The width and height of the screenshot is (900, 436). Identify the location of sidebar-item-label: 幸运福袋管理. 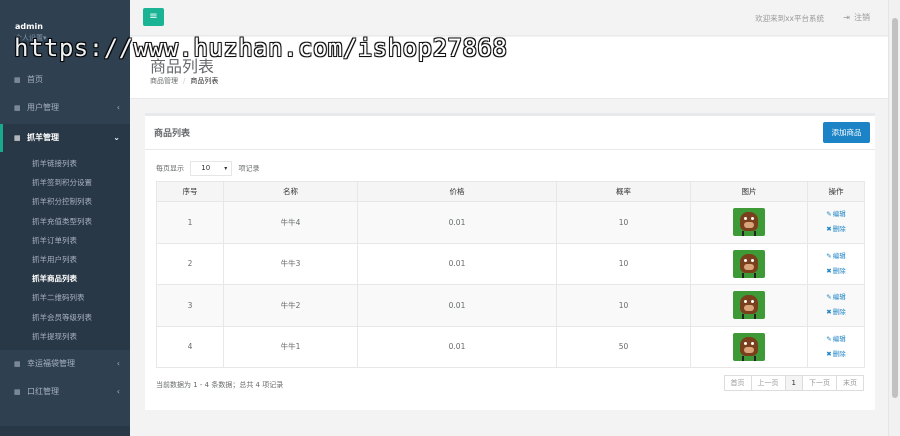
(51, 363).